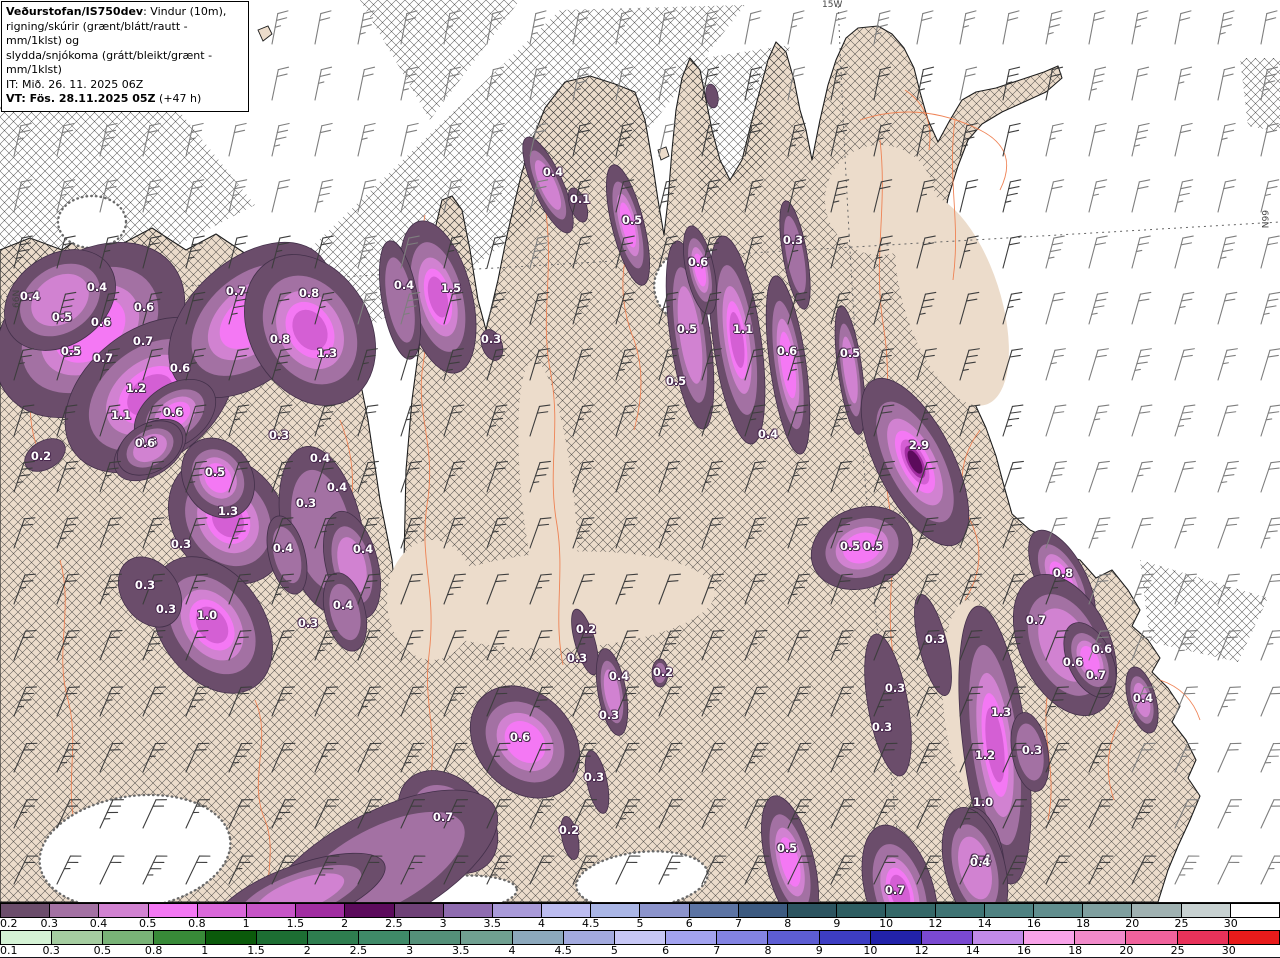  Describe the element at coordinates (832, 5) in the screenshot. I see `meridian-label: 15W` at that location.